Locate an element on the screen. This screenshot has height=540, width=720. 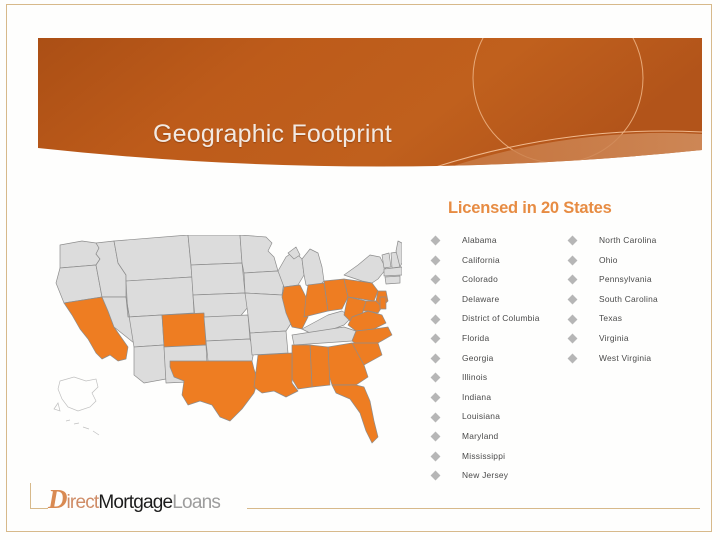
state-name-label: Maryland is located at coordinates (480, 435).